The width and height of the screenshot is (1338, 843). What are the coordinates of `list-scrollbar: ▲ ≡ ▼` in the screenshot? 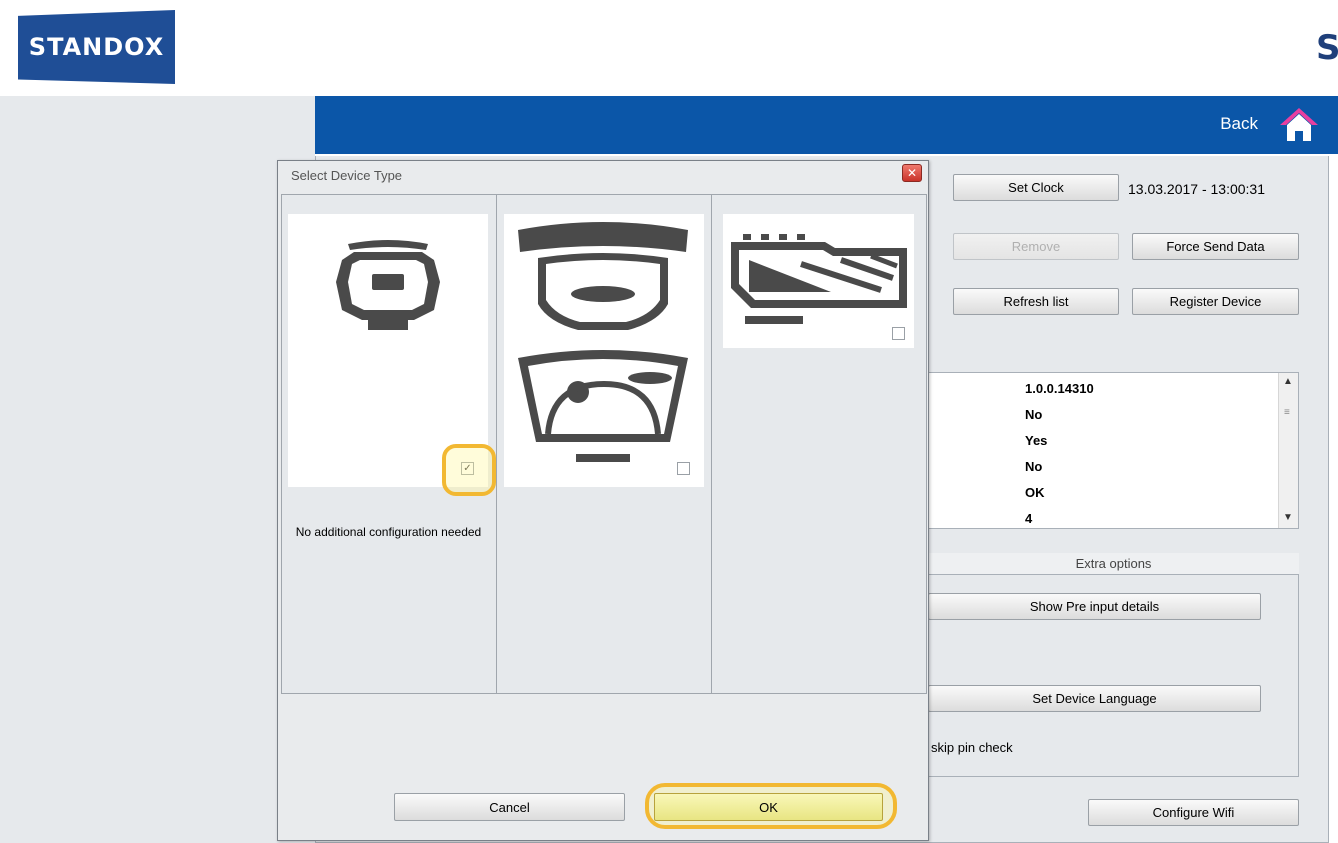 It's located at (1288, 450).